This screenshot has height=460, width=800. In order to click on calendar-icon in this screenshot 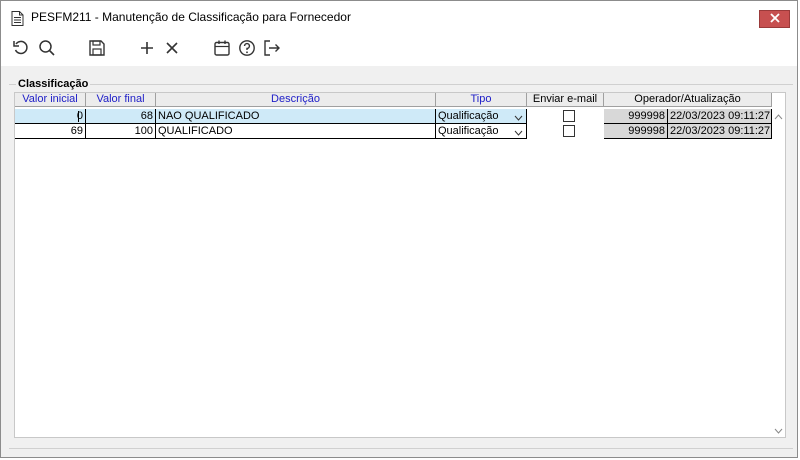, I will do `click(222, 49)`.